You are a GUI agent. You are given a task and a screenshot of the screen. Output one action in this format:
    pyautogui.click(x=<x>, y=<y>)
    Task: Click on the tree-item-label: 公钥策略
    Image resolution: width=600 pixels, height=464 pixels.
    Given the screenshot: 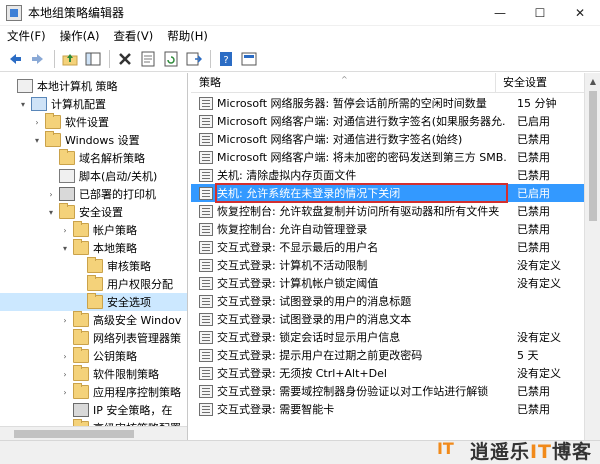 What is the action you would take?
    pyautogui.click(x=115, y=356)
    